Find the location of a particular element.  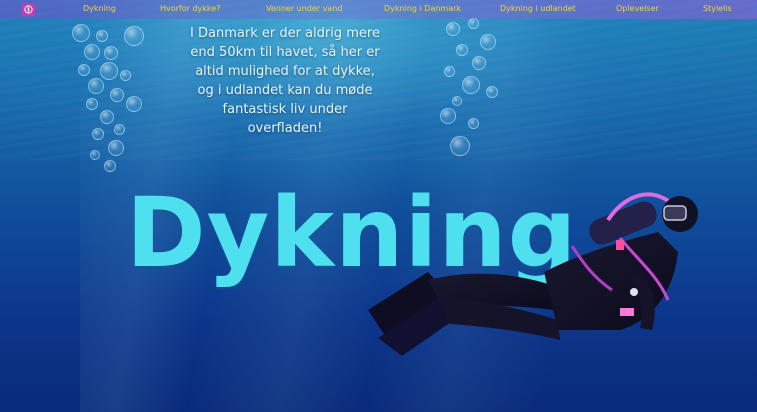

logo-icon is located at coordinates (28, 9).